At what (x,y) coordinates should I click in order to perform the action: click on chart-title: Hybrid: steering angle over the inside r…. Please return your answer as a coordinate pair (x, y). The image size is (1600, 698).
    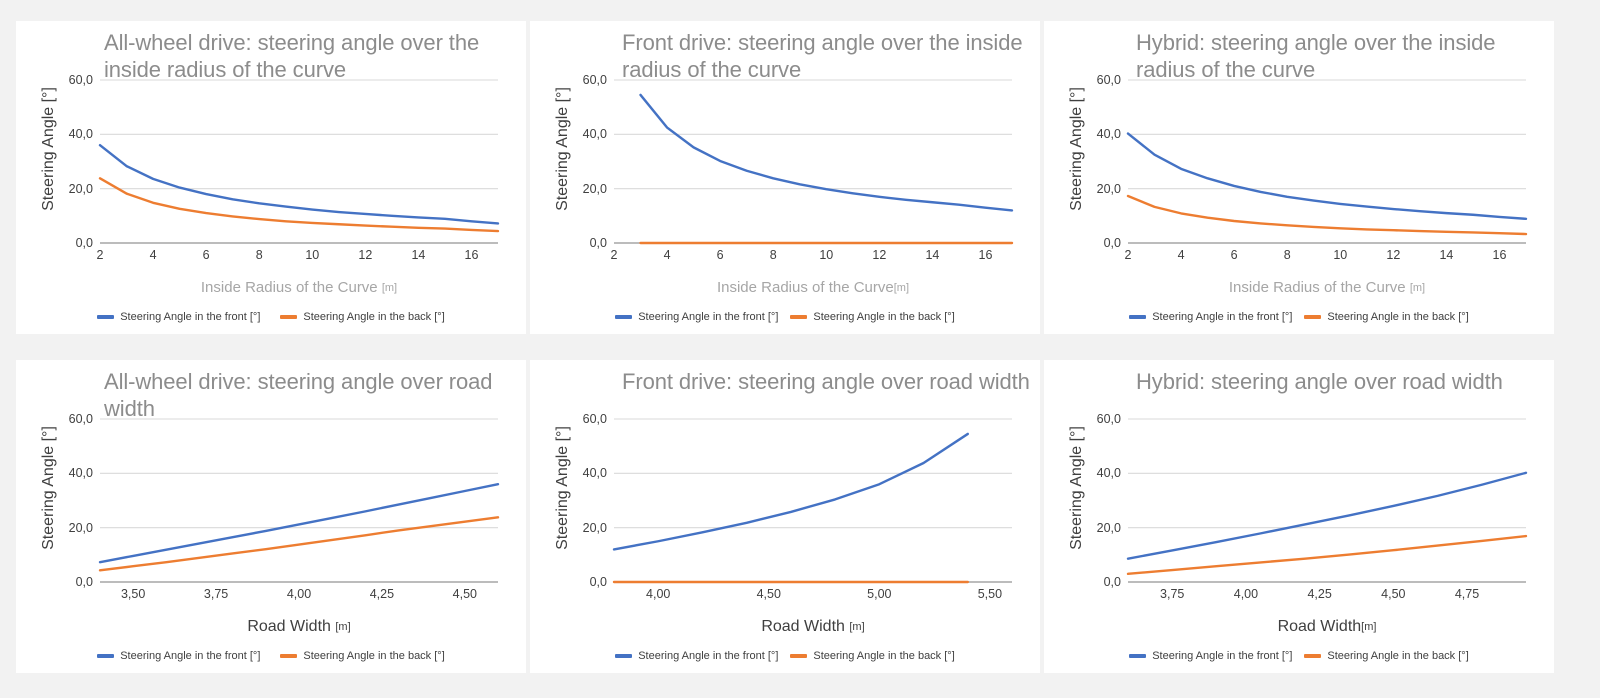
    Looking at the image, I should click on (1319, 56).